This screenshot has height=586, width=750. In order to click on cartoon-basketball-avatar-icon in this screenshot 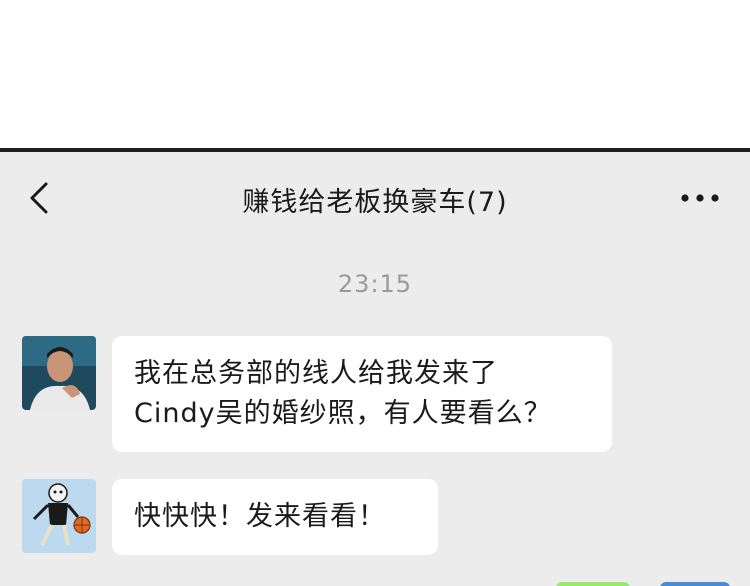, I will do `click(59, 516)`.